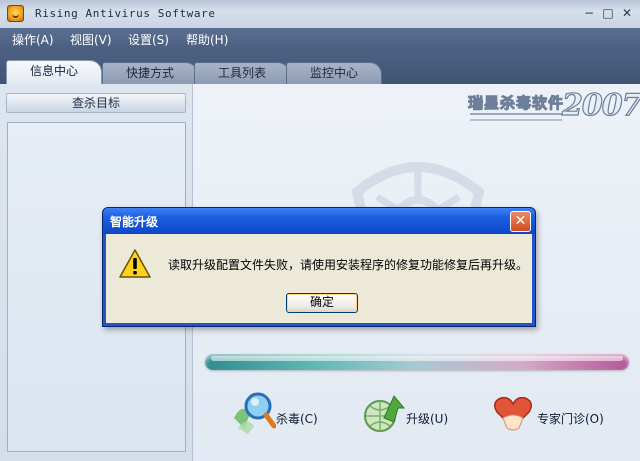 The height and width of the screenshot is (461, 640). Describe the element at coordinates (589, 13) in the screenshot. I see `minimize-button: −` at that location.